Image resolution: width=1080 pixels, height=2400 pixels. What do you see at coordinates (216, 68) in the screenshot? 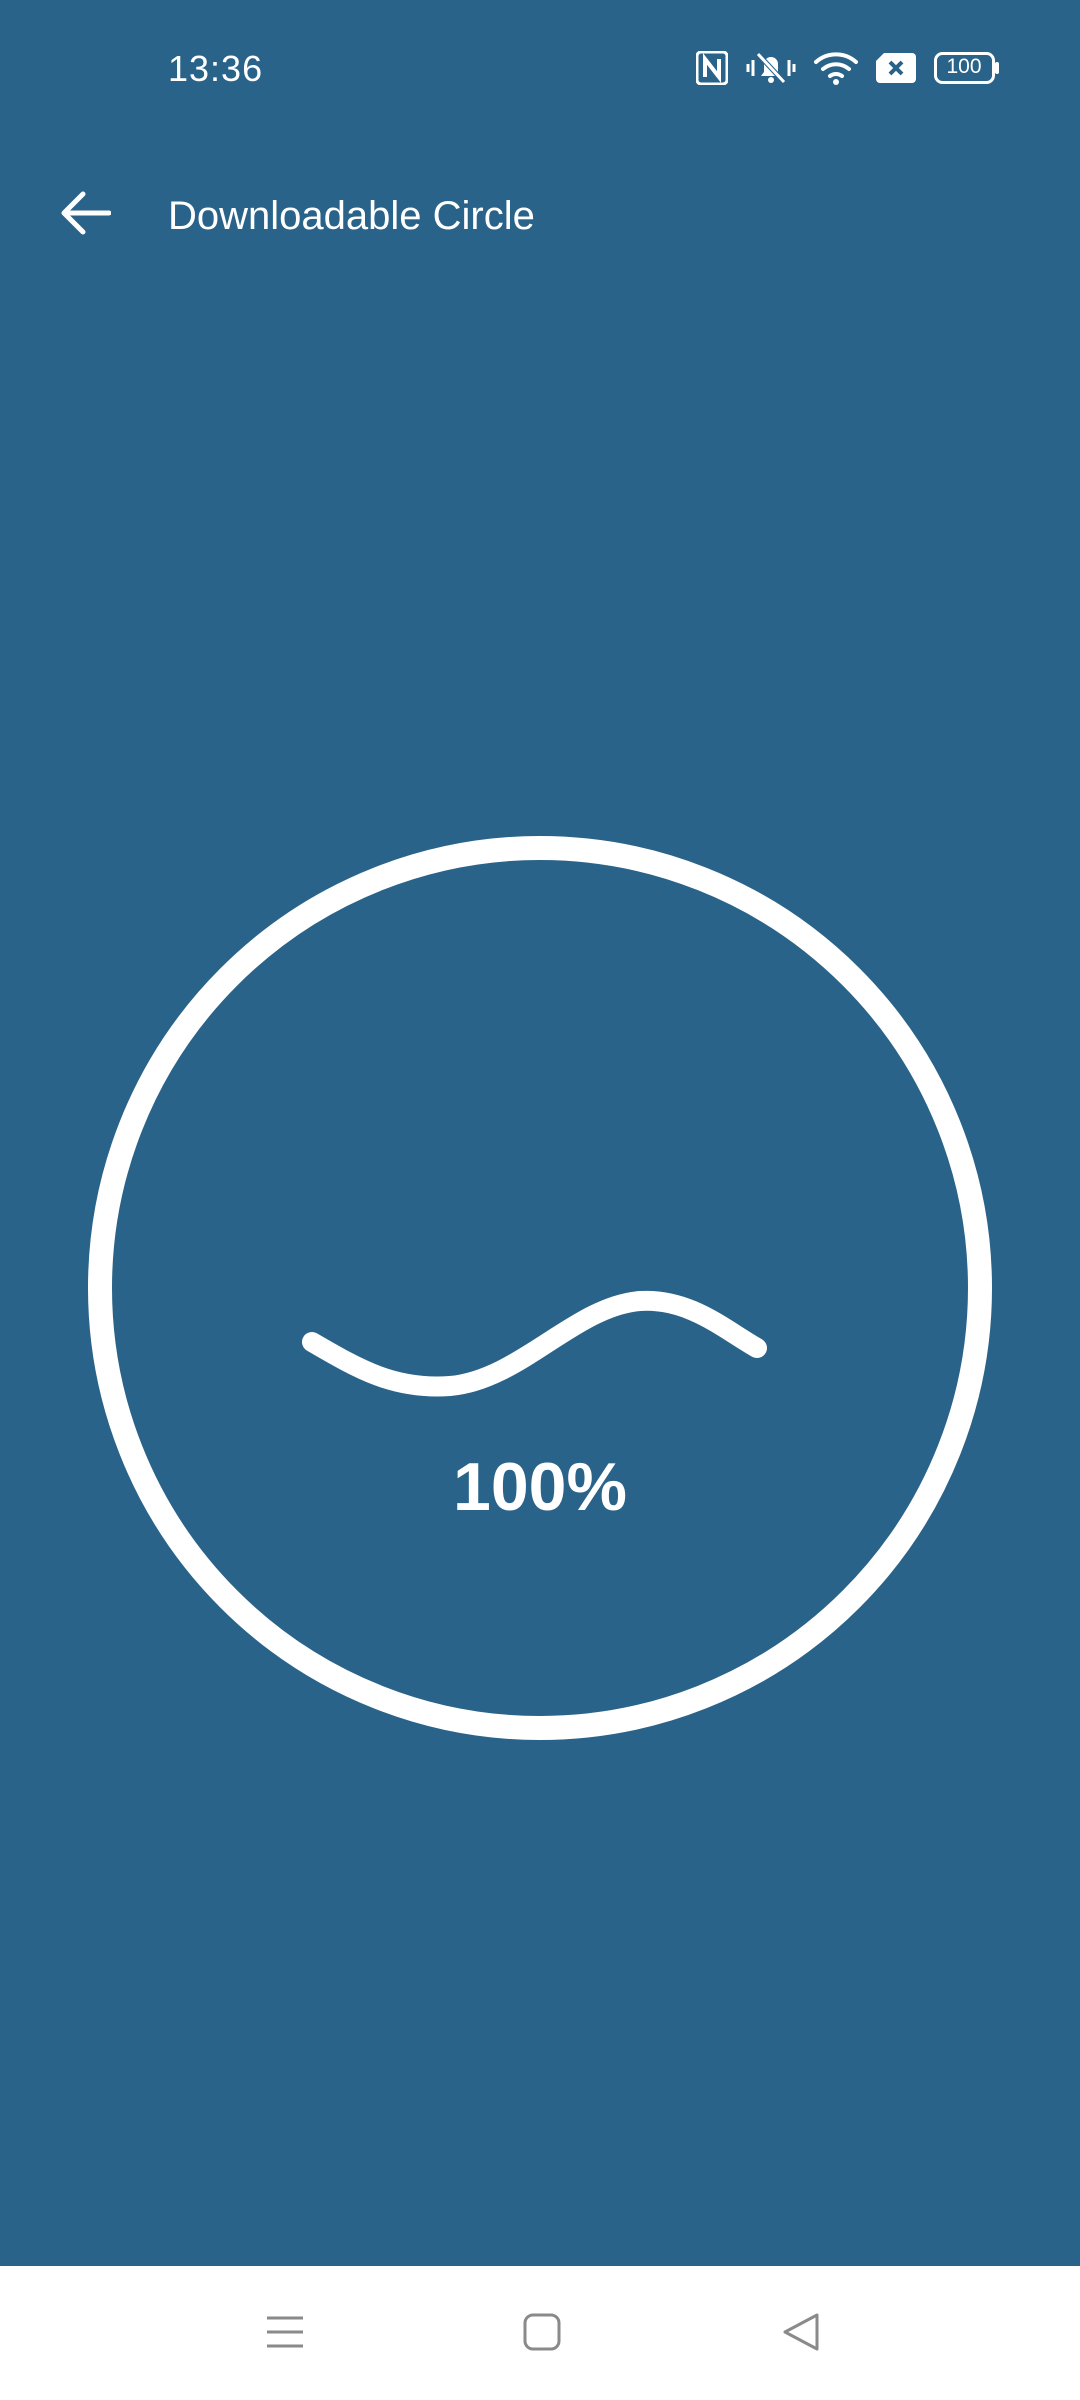
I see `status-time: 13:36` at bounding box center [216, 68].